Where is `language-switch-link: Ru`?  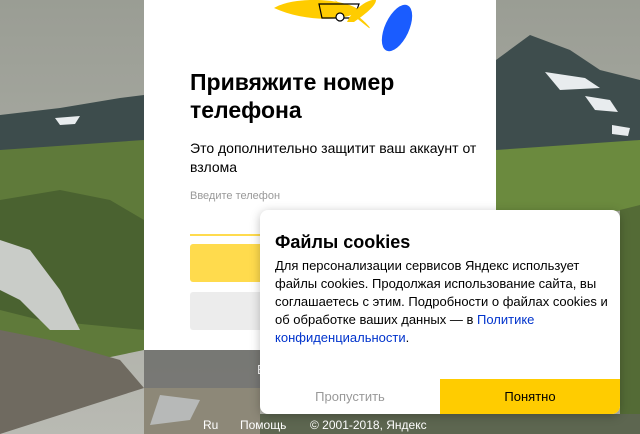 language-switch-link: Ru is located at coordinates (210, 425).